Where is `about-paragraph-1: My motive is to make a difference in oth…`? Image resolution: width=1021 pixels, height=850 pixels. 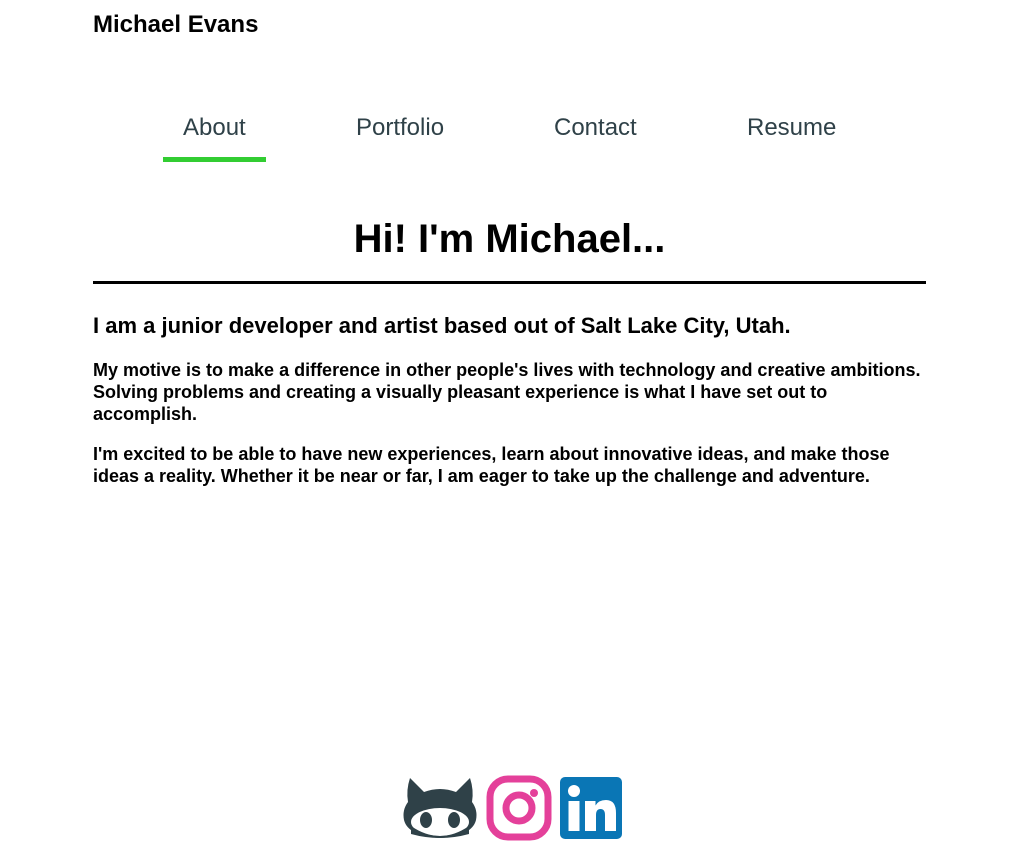 about-paragraph-1: My motive is to make a difference in oth… is located at coordinates (507, 392).